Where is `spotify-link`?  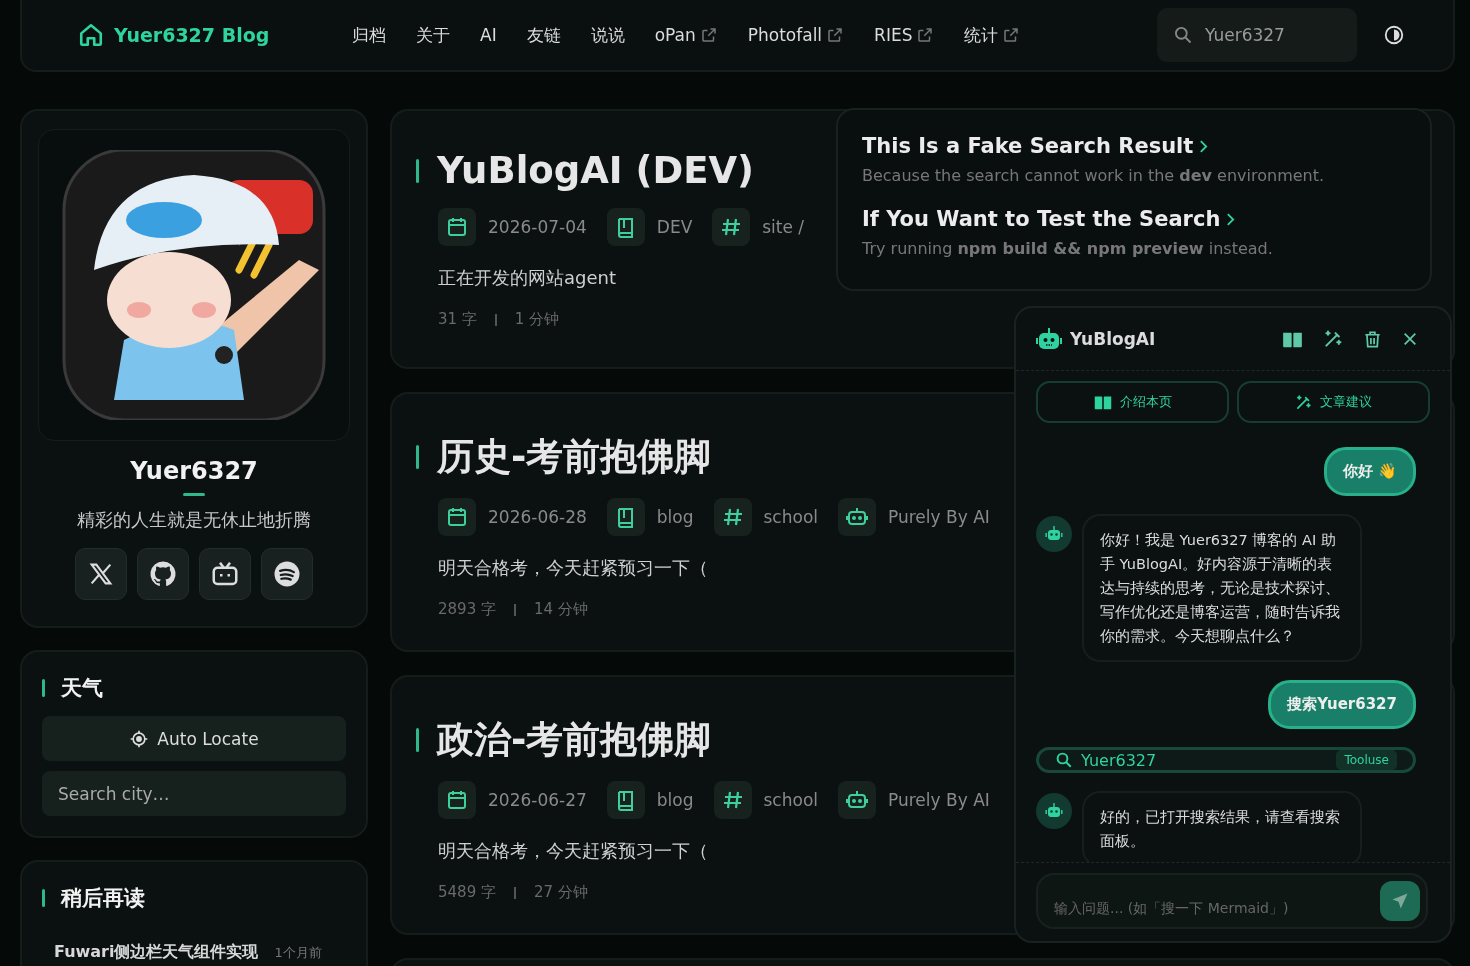 spotify-link is located at coordinates (287, 574).